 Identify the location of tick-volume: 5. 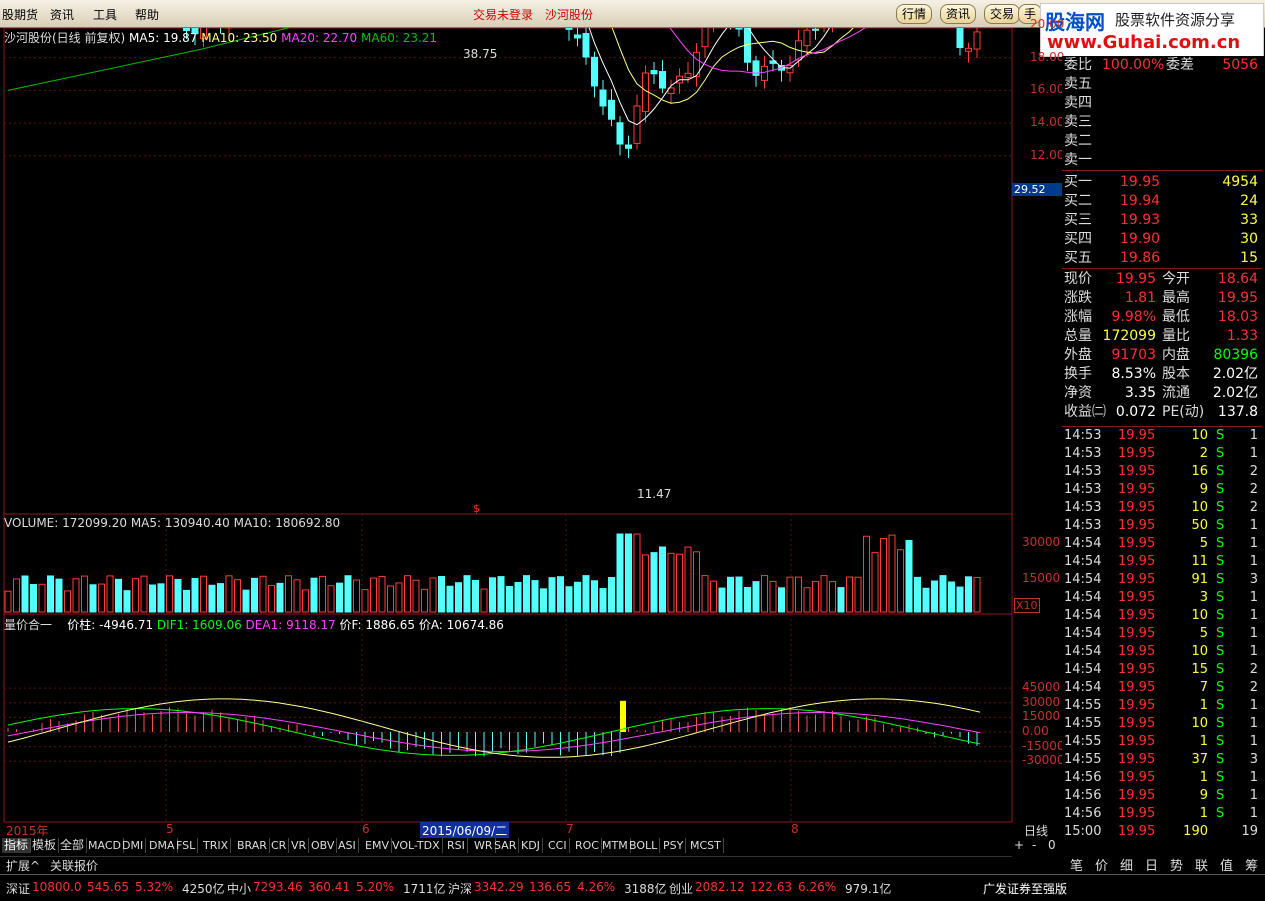
(1203, 633).